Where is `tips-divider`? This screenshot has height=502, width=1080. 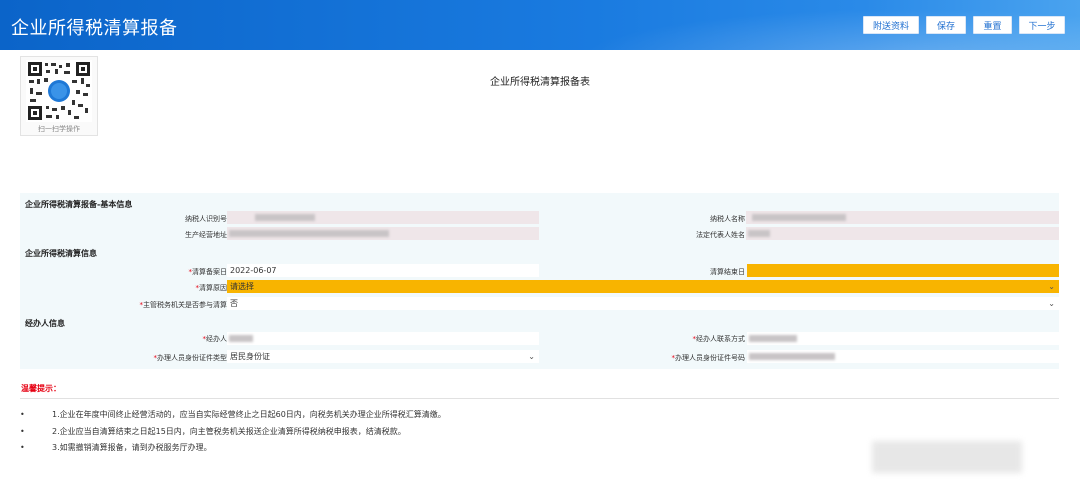 tips-divider is located at coordinates (539, 398).